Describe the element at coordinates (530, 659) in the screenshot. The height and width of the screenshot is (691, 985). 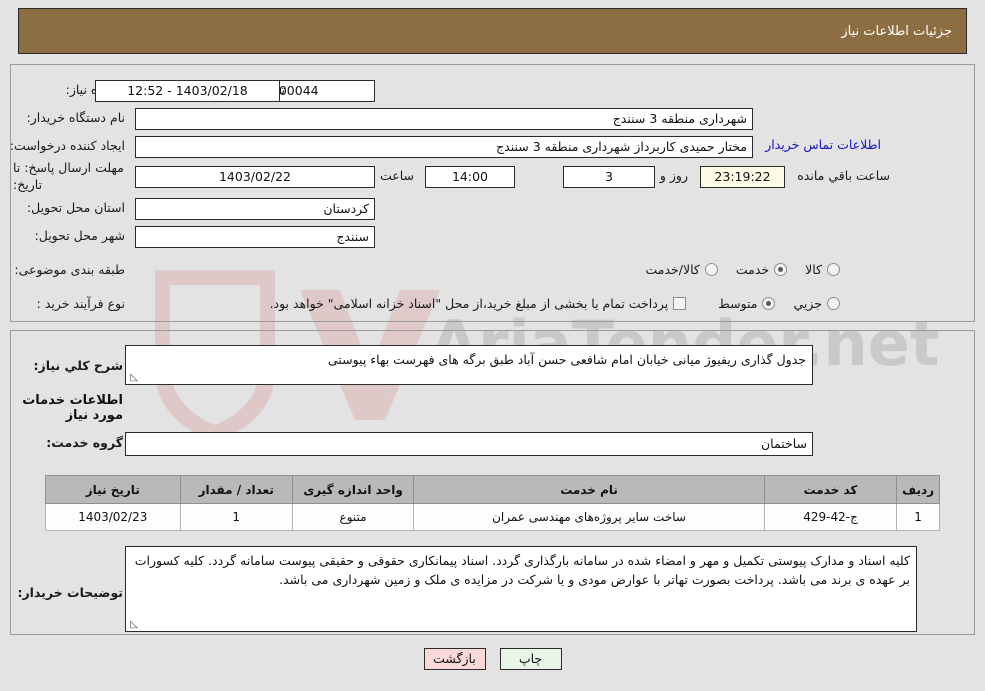
I see `print-button: چاپ` at that location.